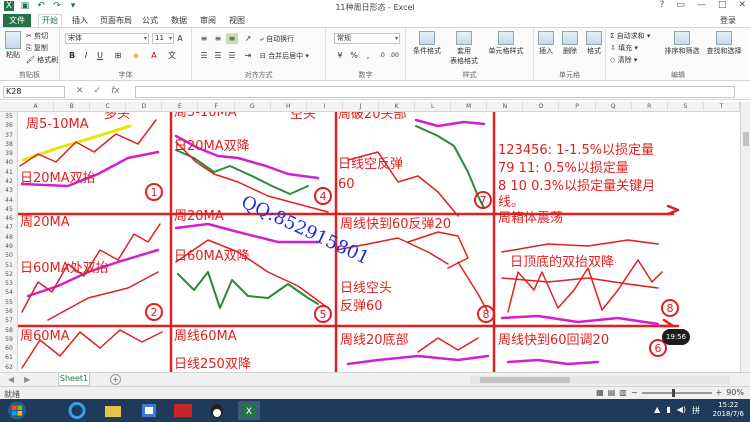  I want to click on increase-font-icon: A, so click(180, 38).